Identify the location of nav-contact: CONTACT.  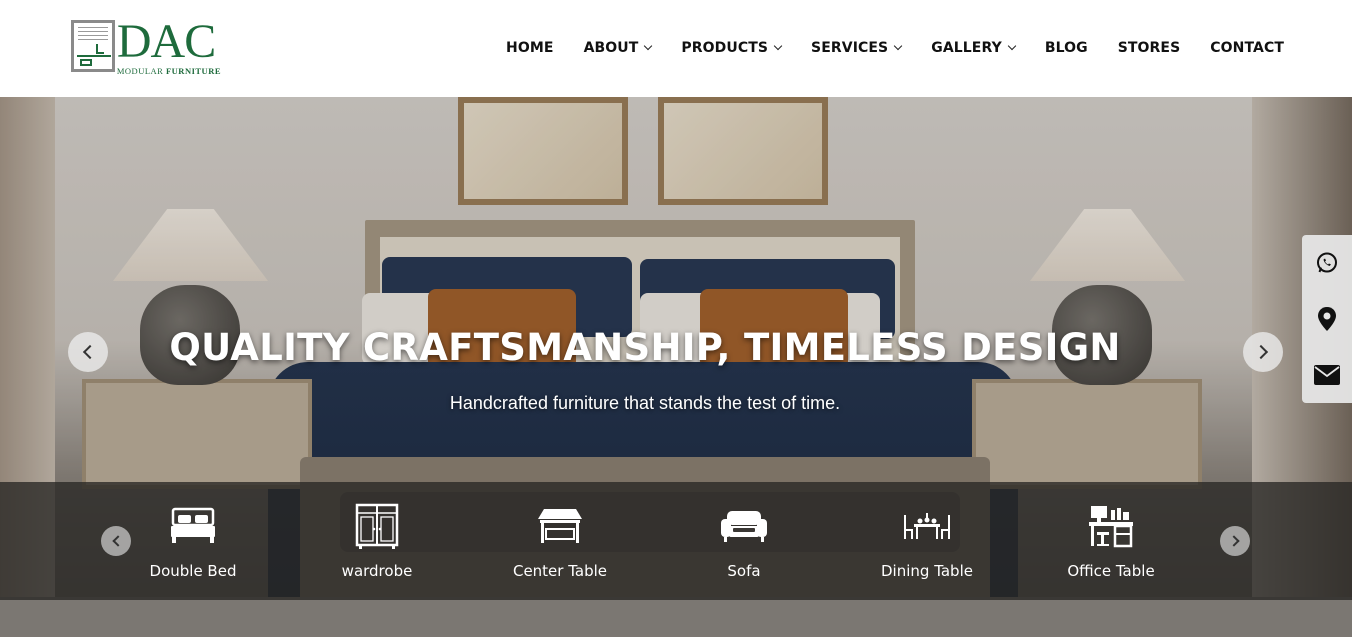
(1247, 48).